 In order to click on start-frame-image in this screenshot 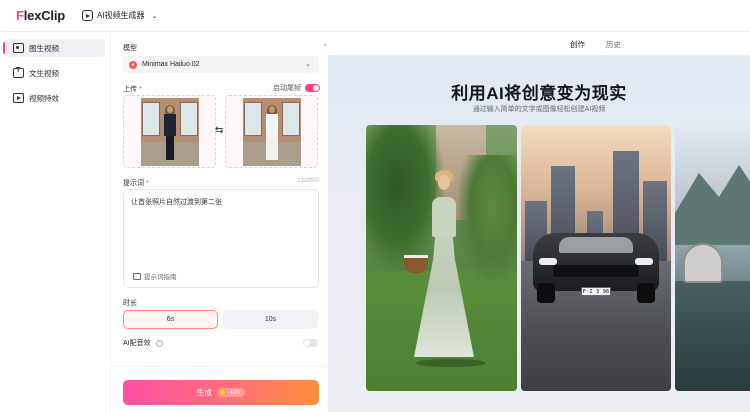, I will do `click(170, 132)`.